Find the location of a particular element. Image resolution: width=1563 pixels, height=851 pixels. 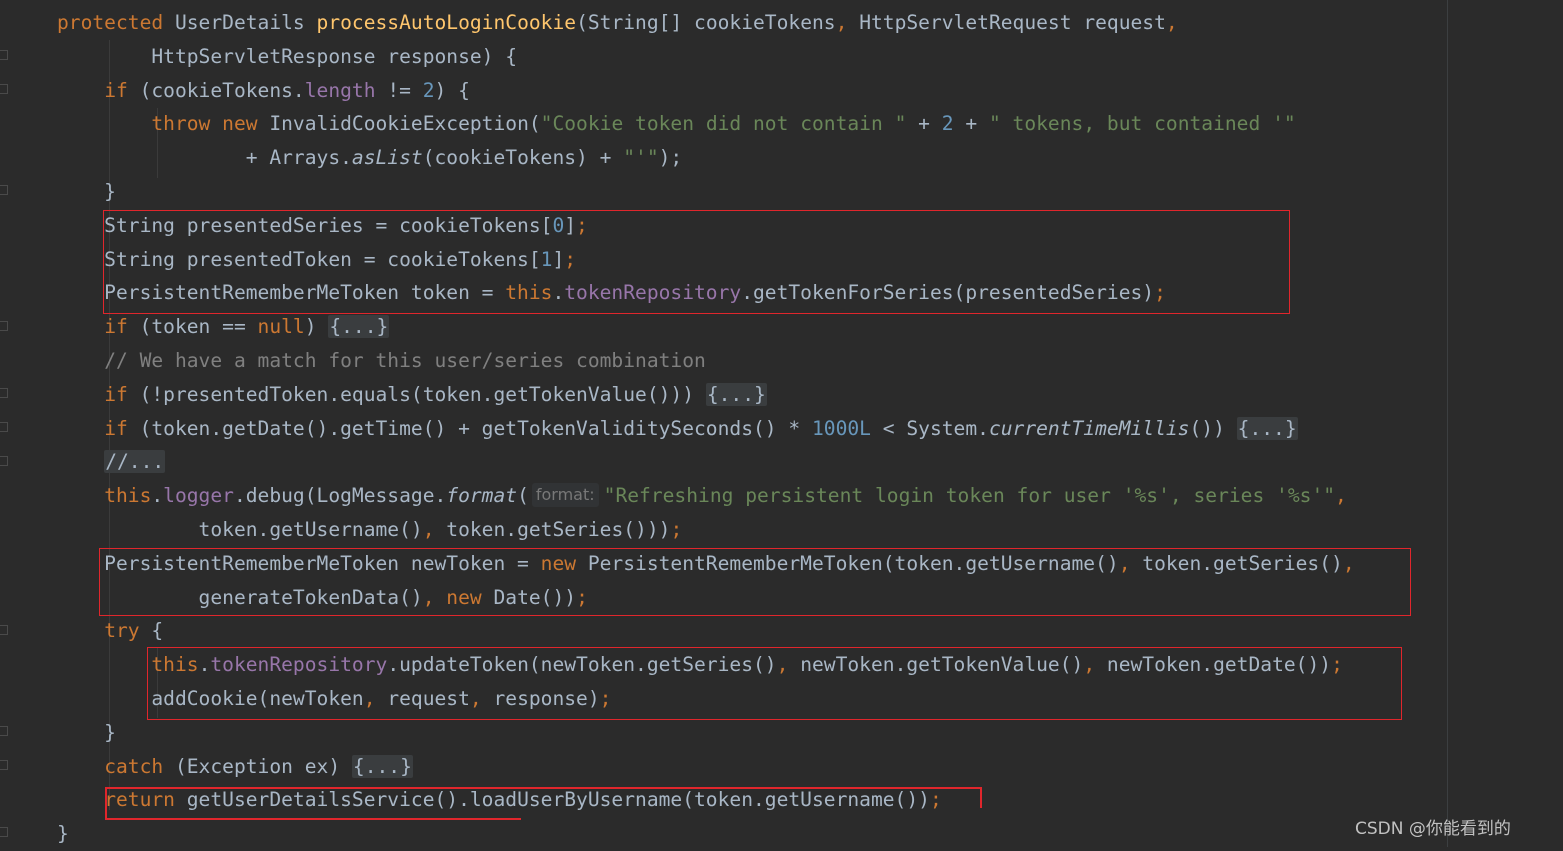

code-line: + Arrays.asList(cookieTokens) + "'"); is located at coordinates (370, 158).